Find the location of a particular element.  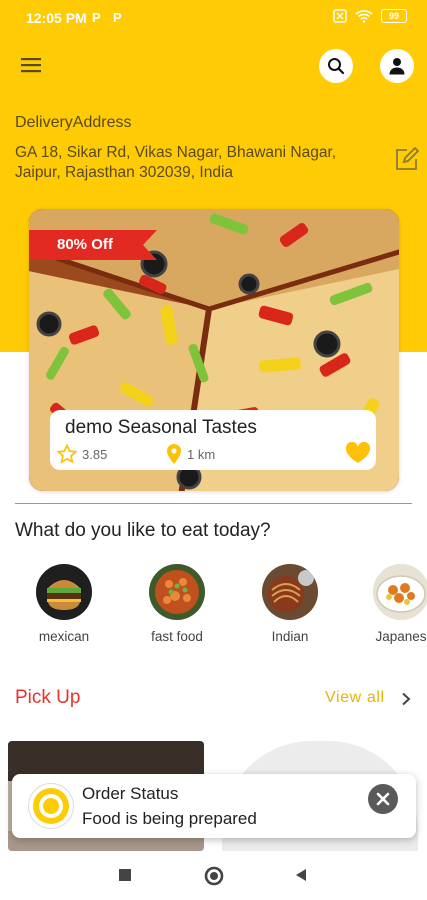

search-icon is located at coordinates (336, 66).